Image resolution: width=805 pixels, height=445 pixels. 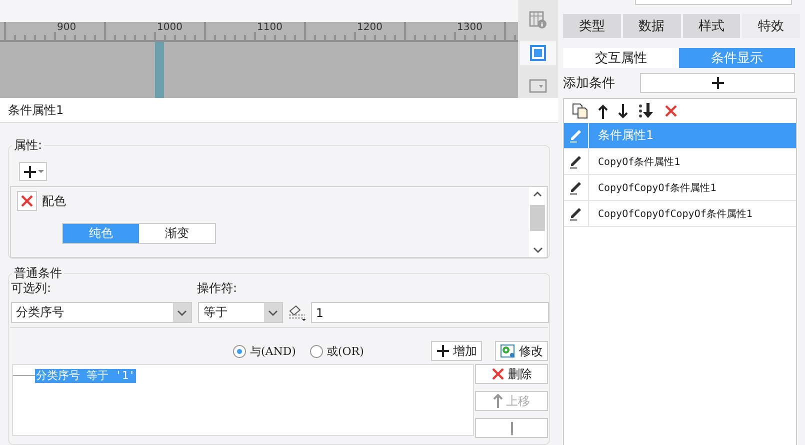 I want to click on tab: 特效, so click(x=771, y=26).